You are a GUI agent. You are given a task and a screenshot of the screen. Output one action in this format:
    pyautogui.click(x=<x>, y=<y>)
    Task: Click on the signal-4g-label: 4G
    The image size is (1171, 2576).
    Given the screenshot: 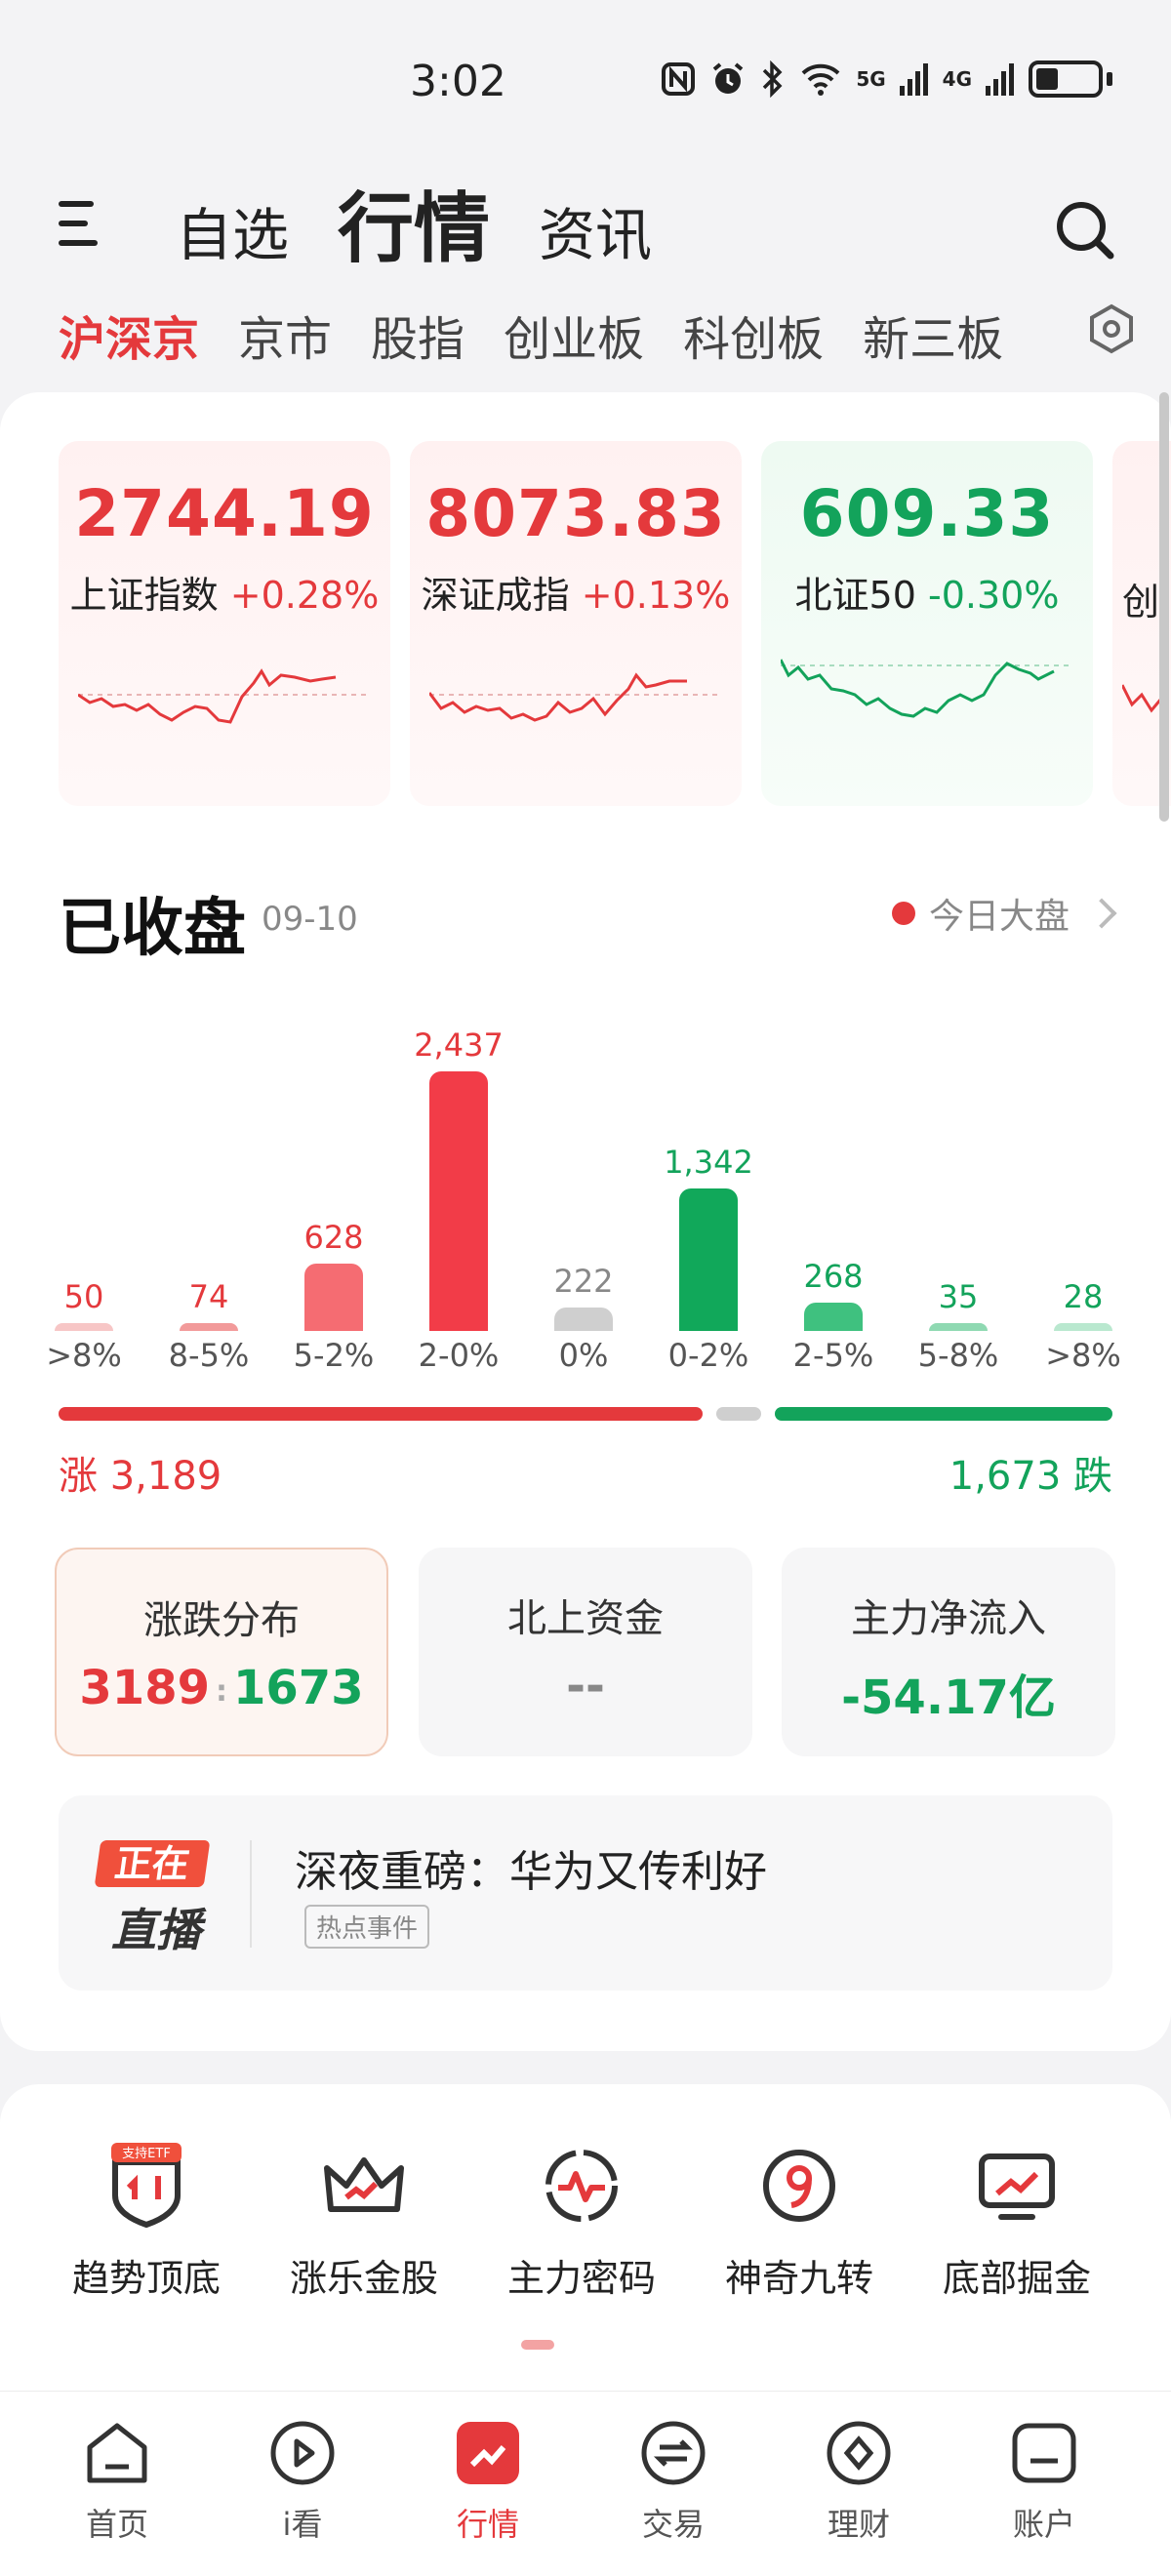 What is the action you would take?
    pyautogui.click(x=957, y=79)
    